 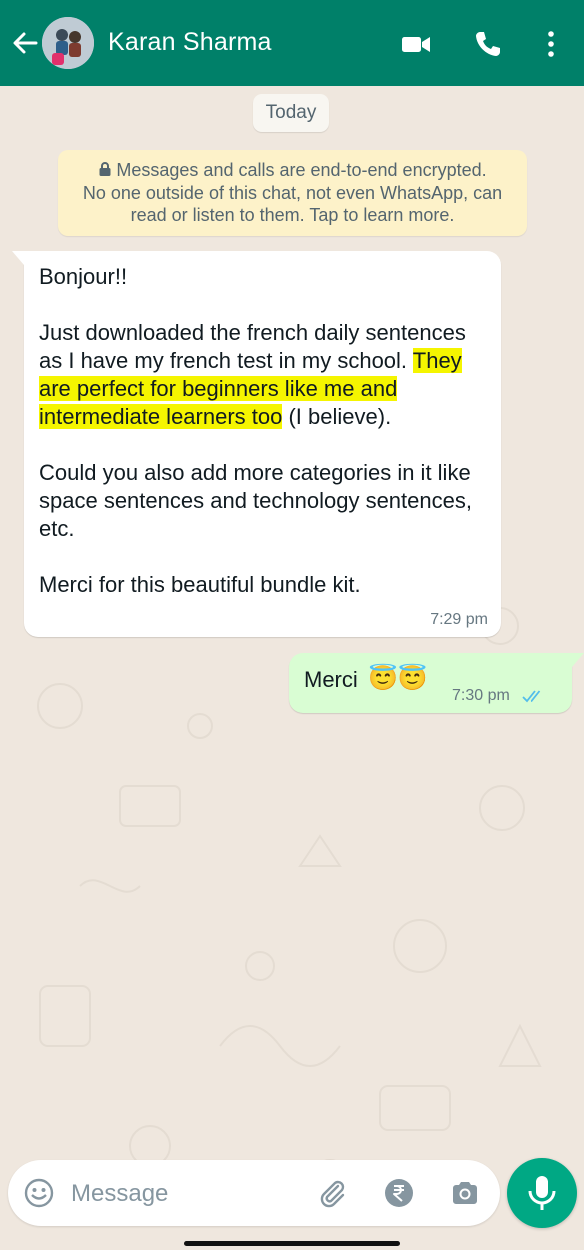 I want to click on home-indicator, so click(x=292, y=1243).